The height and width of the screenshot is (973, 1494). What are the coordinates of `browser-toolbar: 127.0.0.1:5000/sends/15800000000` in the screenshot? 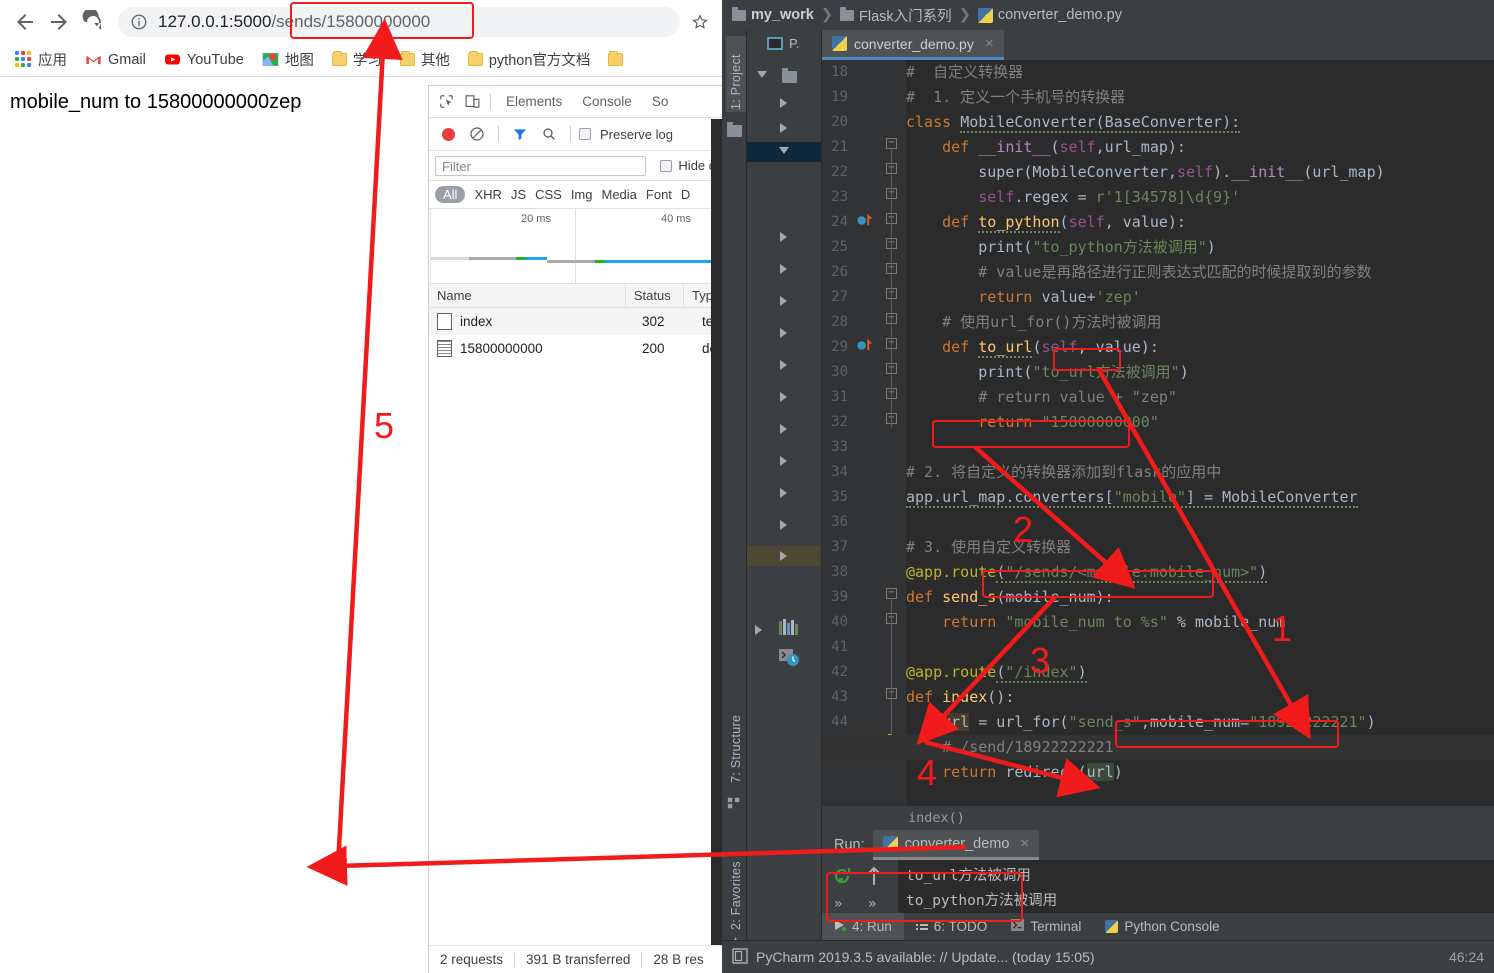 It's located at (361, 21).